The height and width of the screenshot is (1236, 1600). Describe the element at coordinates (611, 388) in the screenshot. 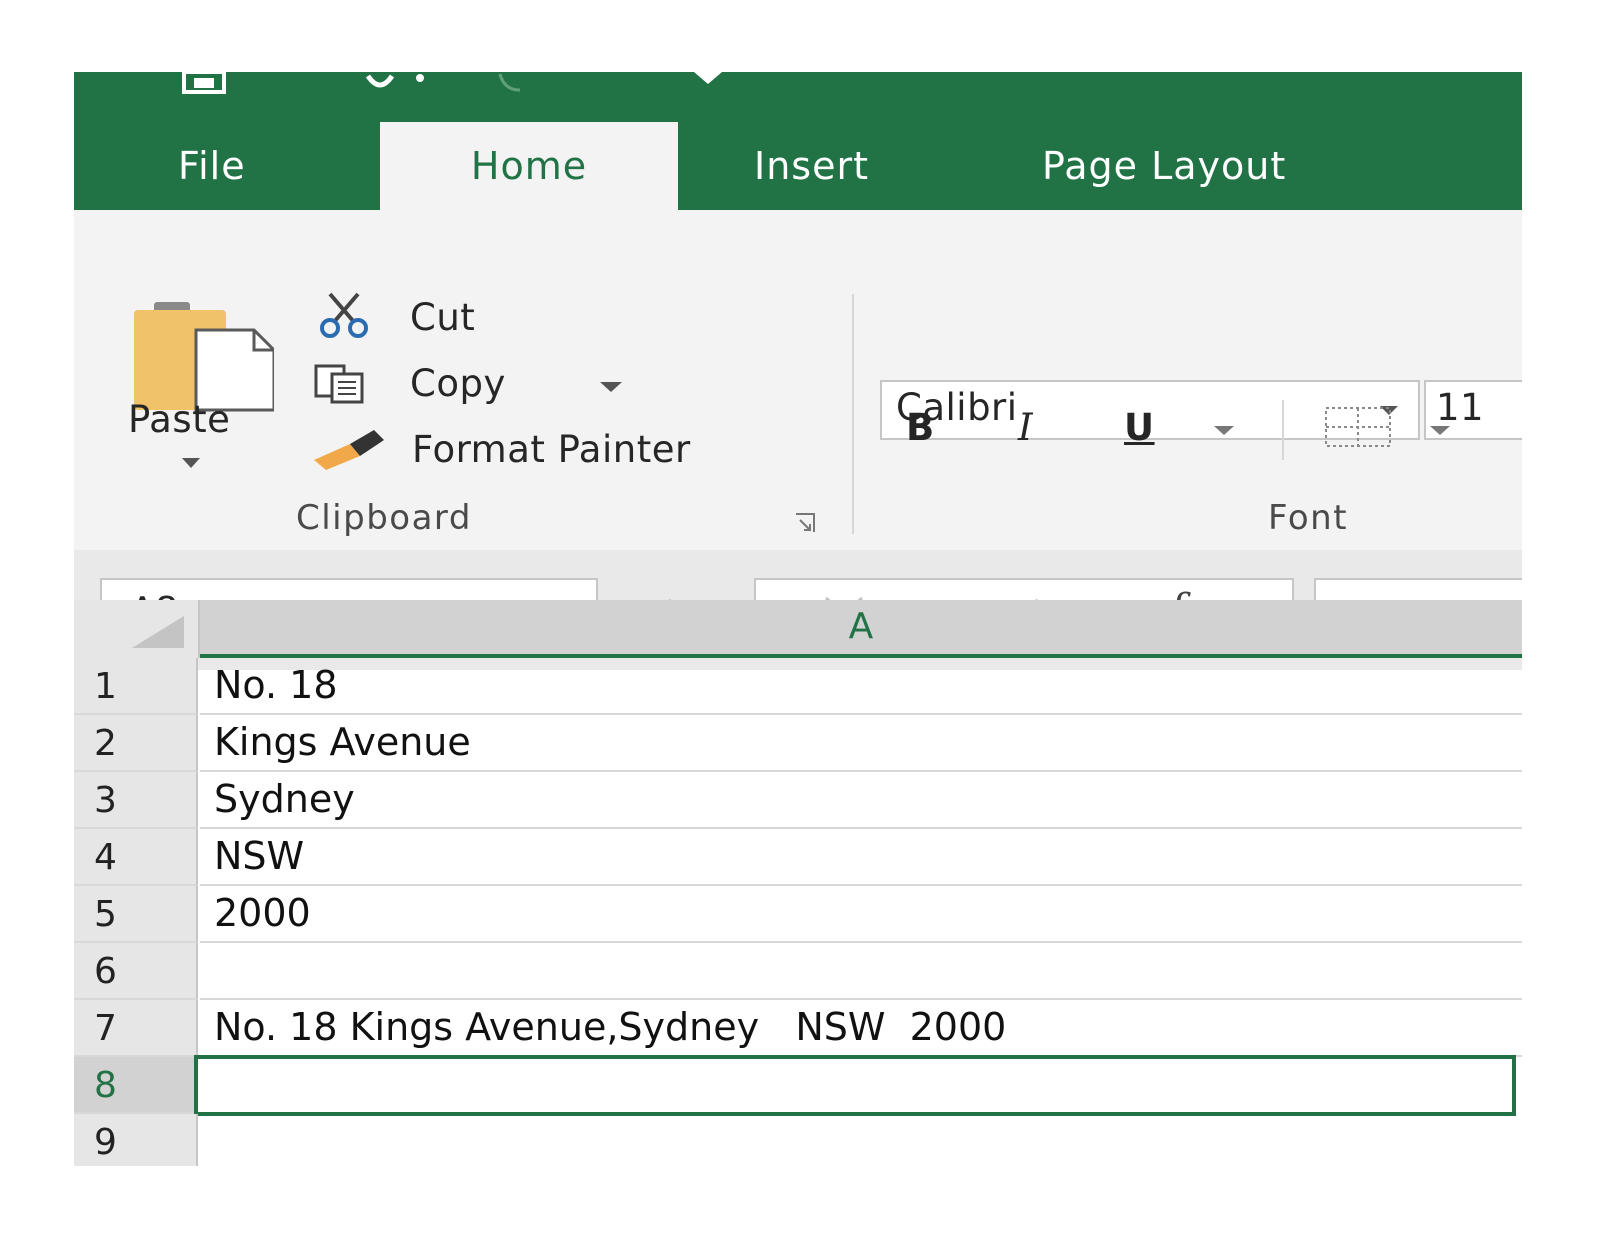

I see `copy-dropdown-icon` at that location.